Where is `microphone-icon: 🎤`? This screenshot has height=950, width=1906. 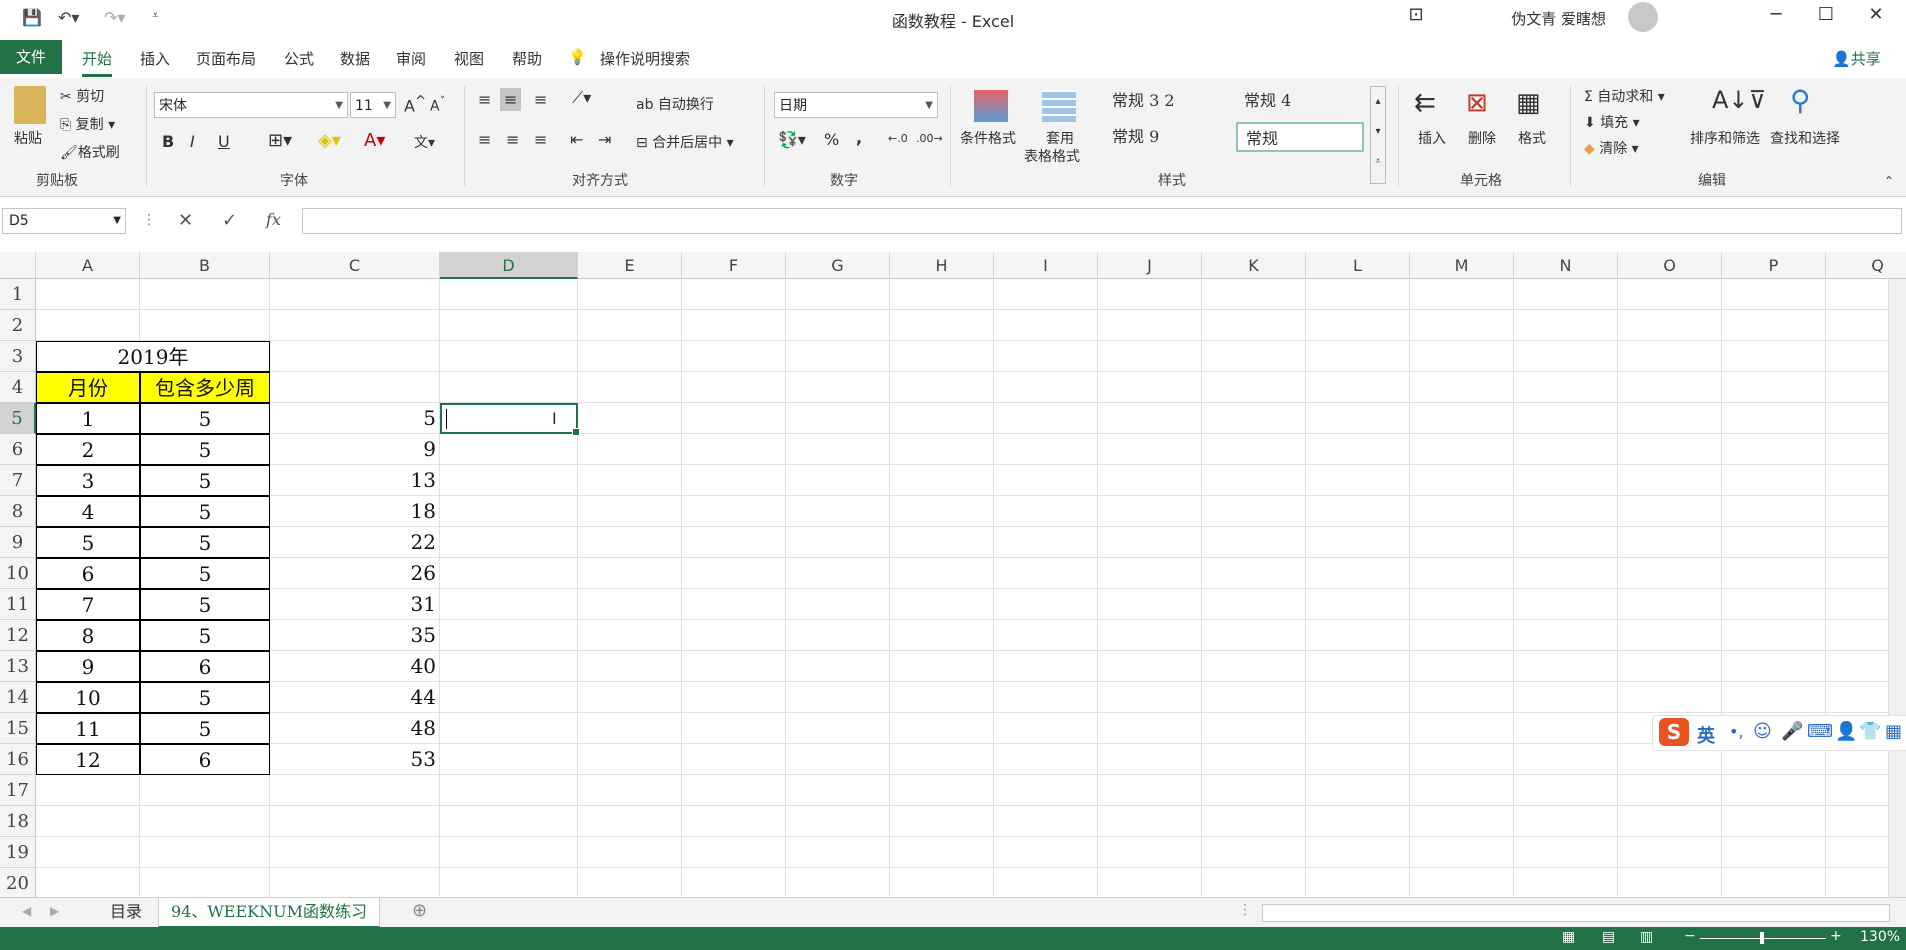 microphone-icon: 🎤 is located at coordinates (1792, 731).